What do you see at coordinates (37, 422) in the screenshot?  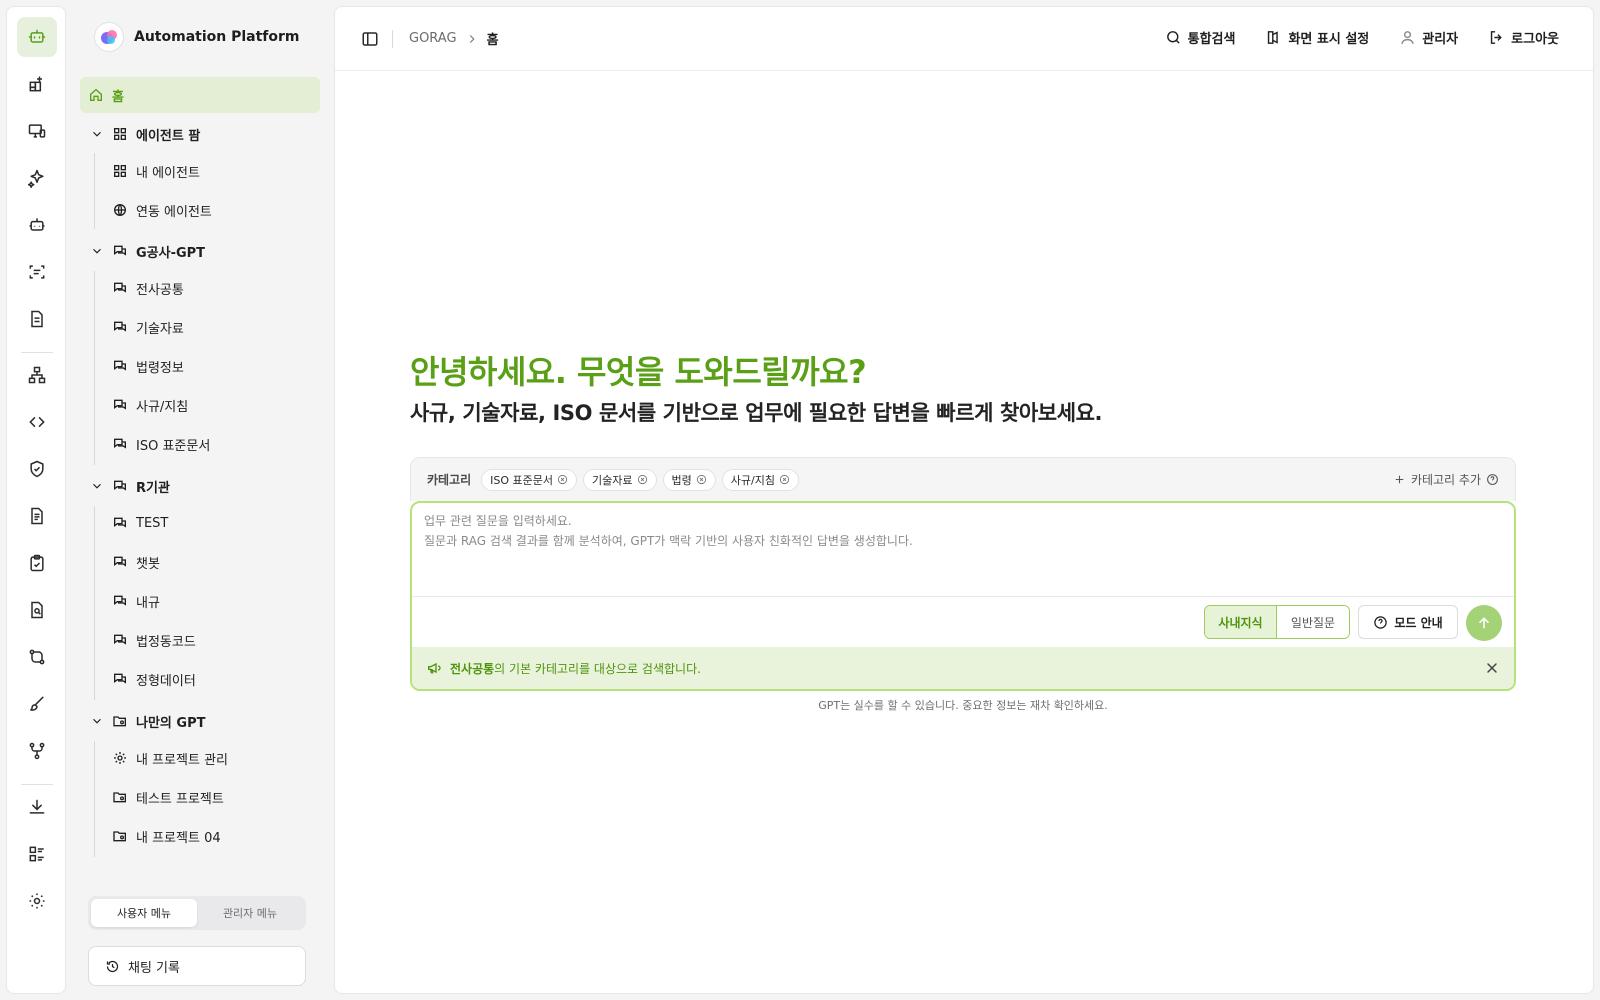 I see `code-icon` at bounding box center [37, 422].